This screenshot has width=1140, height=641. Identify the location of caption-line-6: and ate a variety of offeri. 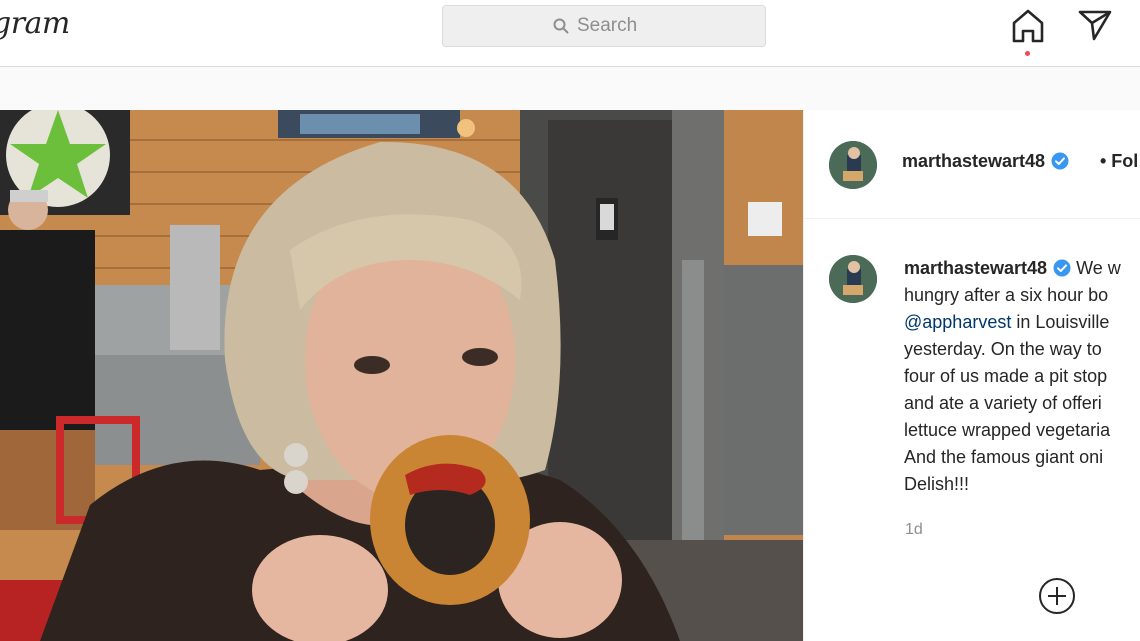
(1003, 403).